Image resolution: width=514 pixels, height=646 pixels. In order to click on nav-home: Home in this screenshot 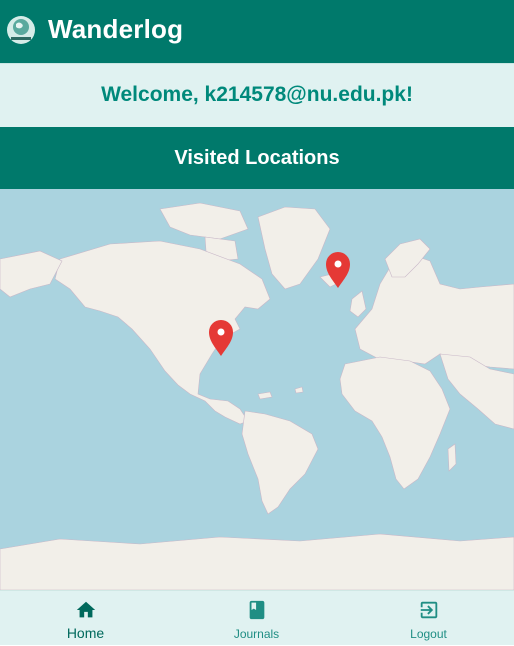, I will do `click(85, 618)`.